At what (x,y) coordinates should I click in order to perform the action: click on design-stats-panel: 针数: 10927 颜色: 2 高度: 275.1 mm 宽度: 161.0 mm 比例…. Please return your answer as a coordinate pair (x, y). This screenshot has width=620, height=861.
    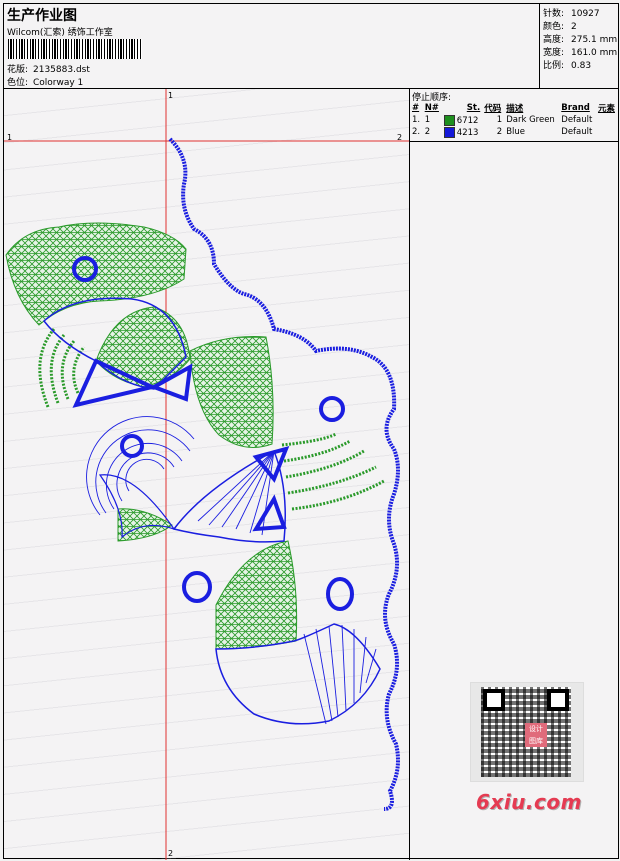
    Looking at the image, I should click on (579, 46).